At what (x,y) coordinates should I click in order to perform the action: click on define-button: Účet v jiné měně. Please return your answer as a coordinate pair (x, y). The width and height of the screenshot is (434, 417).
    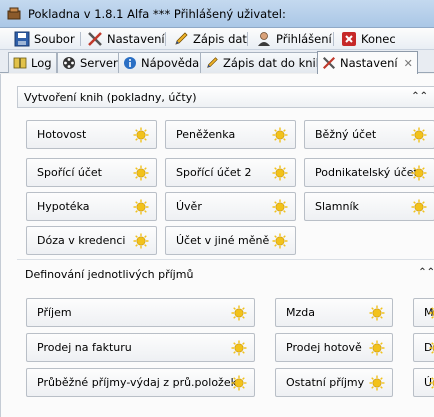
    Looking at the image, I should click on (230, 240).